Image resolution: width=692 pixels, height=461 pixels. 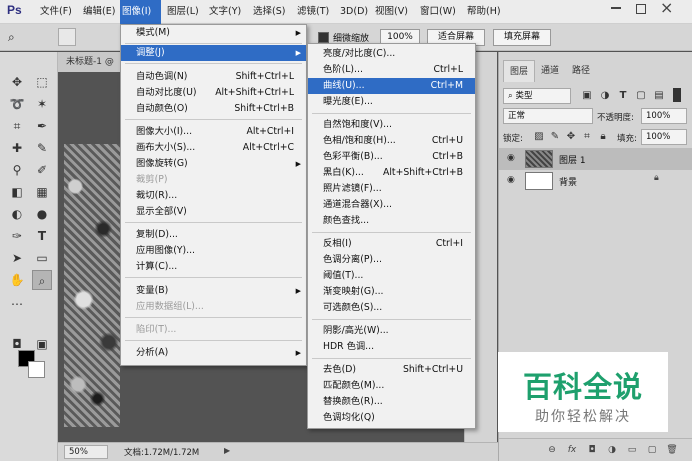 I want to click on menu-window: 窗口(W), so click(x=438, y=12).